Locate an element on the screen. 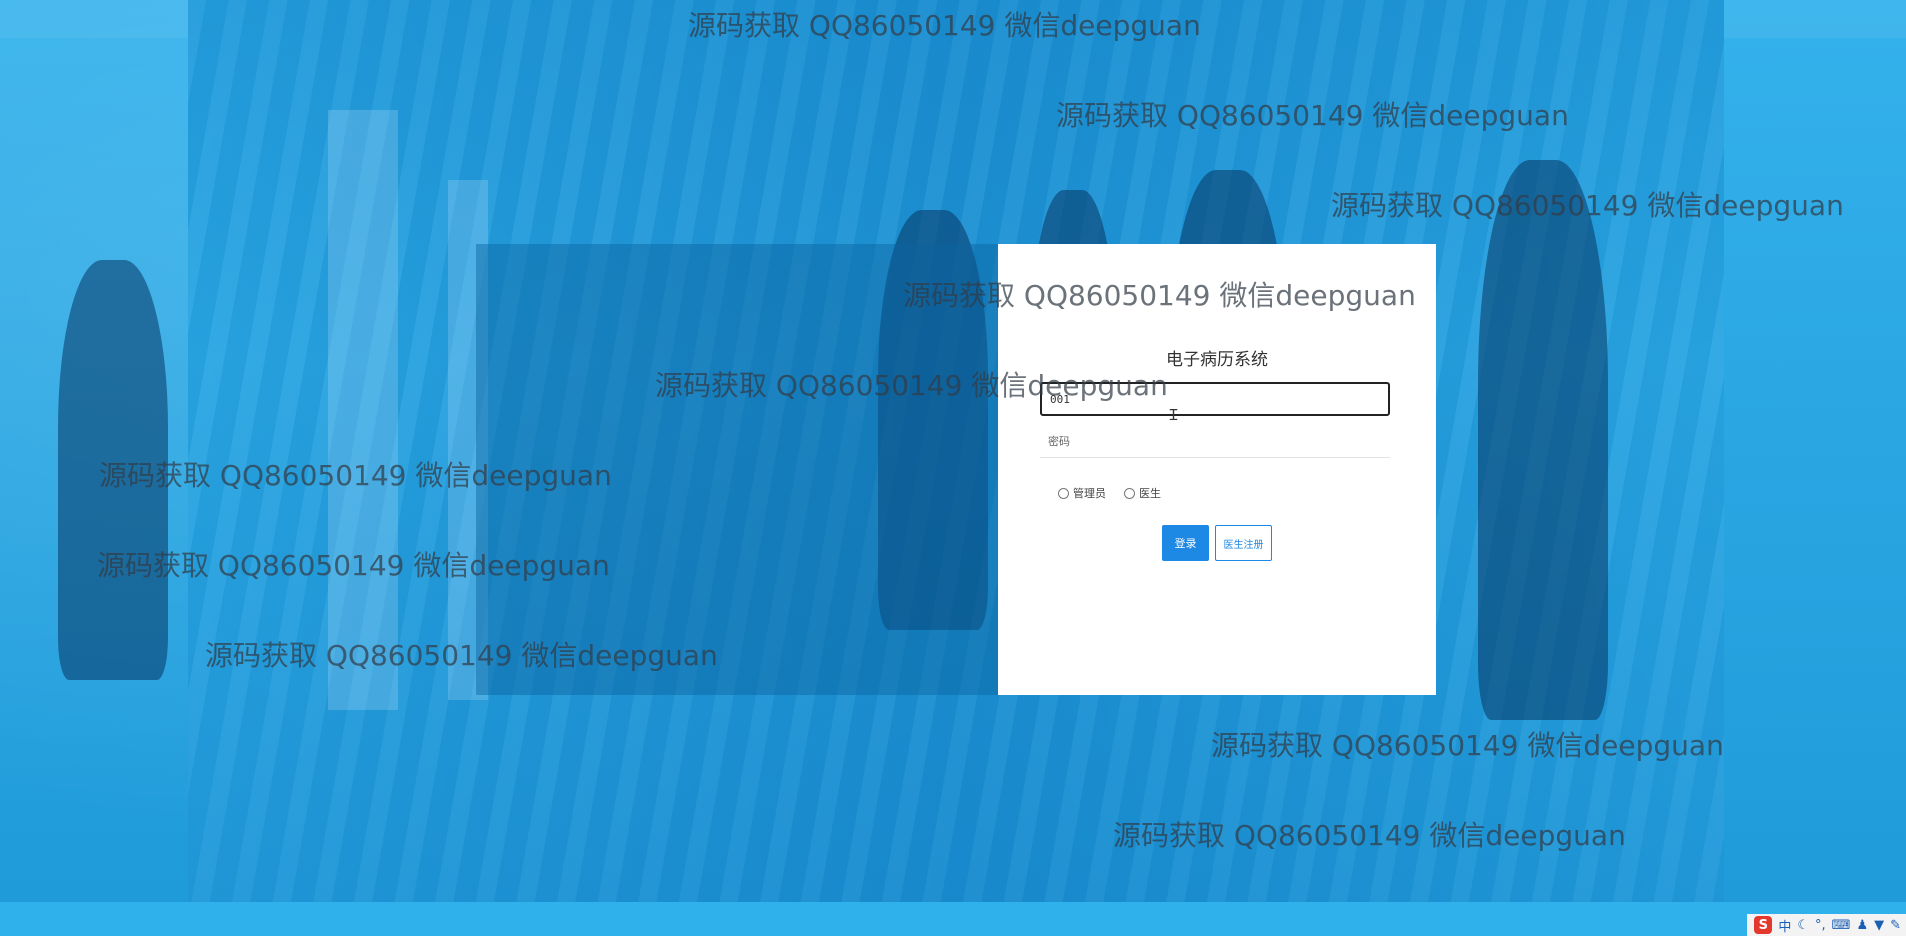 The width and height of the screenshot is (1906, 936). doctor-register-button: 医生注册 is located at coordinates (1243, 543).